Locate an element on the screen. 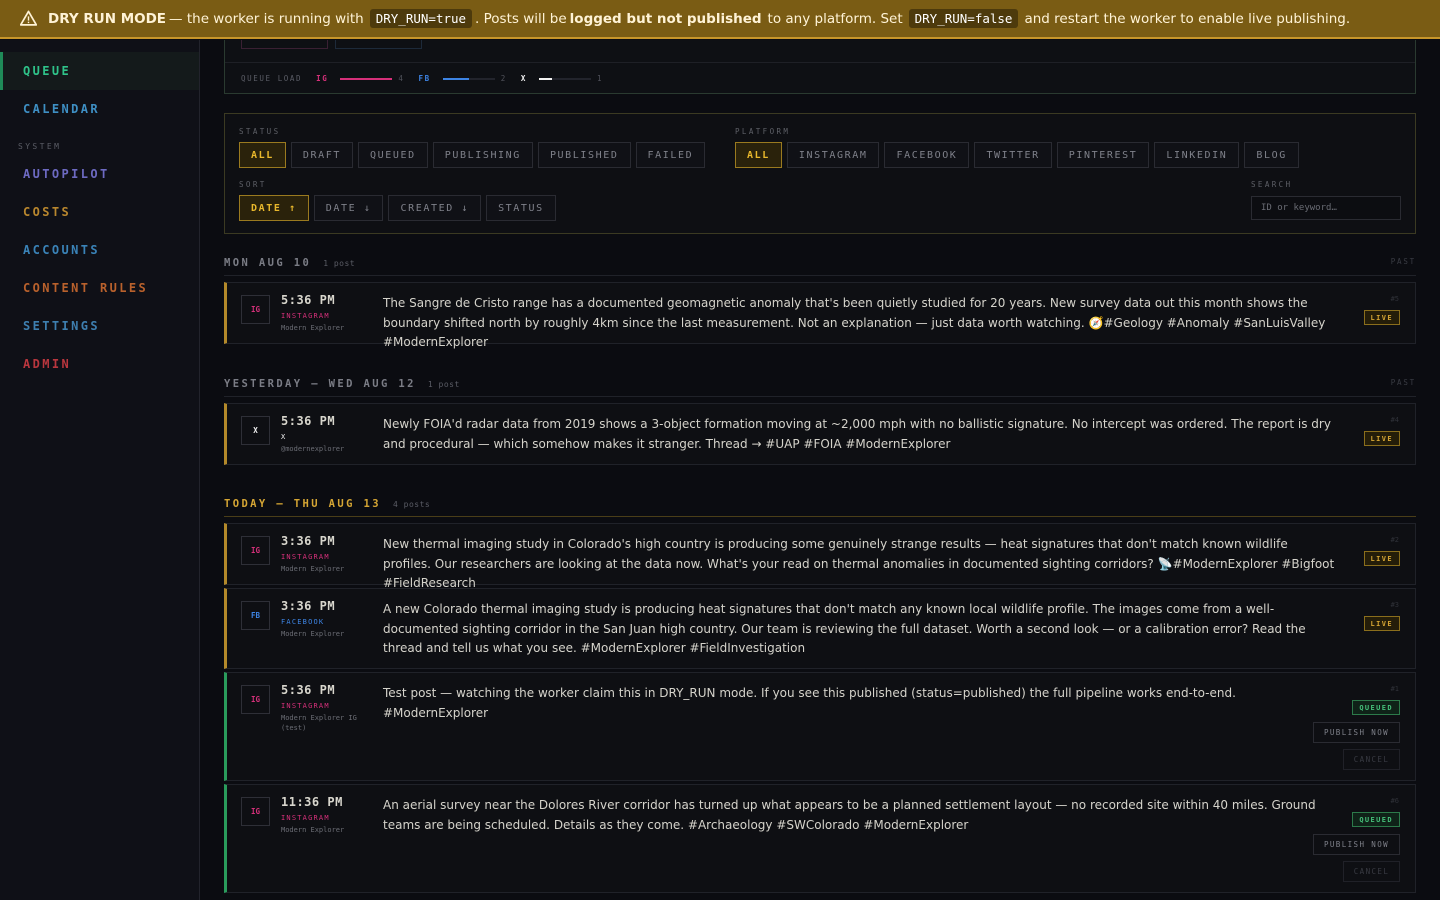 This screenshot has height=900, width=1440. status-chip-queued: QUEUED is located at coordinates (392, 155).